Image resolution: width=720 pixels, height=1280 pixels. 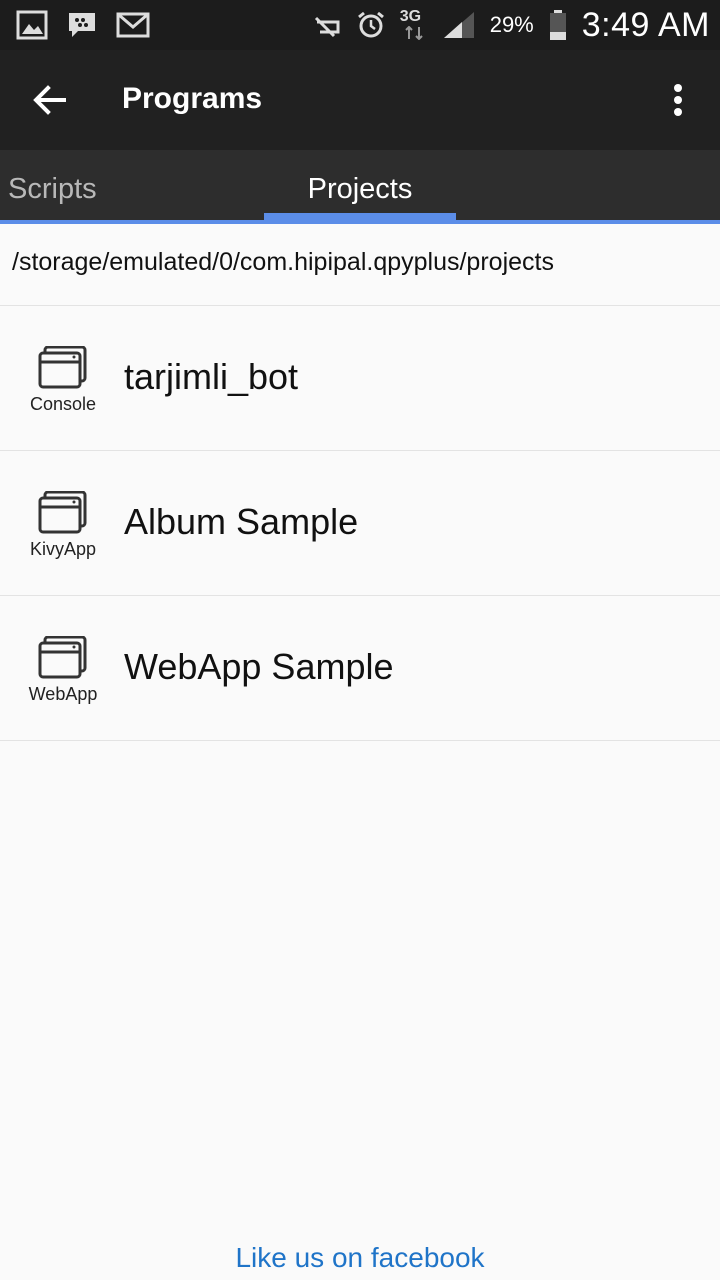 I want to click on network-label: 3G, so click(x=410, y=16).